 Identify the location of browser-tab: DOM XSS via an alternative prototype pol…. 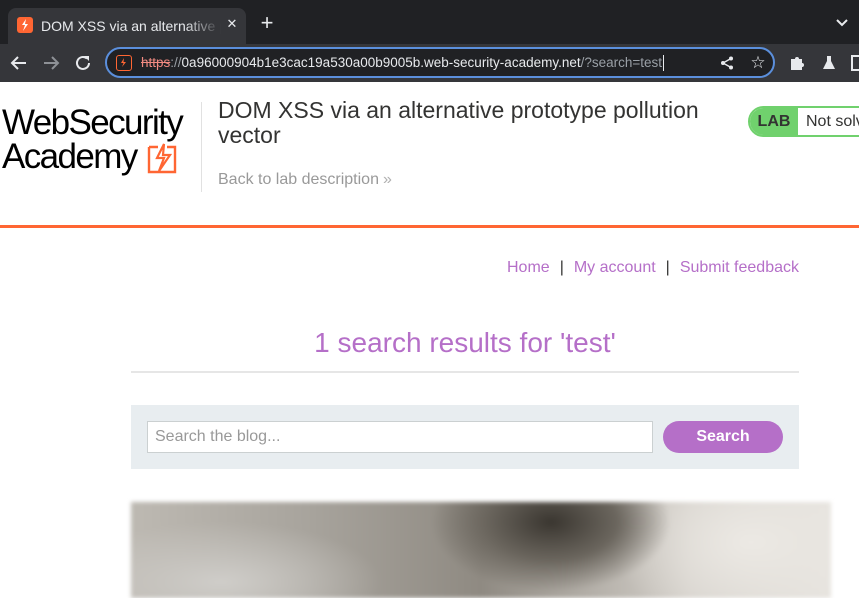
(127, 26).